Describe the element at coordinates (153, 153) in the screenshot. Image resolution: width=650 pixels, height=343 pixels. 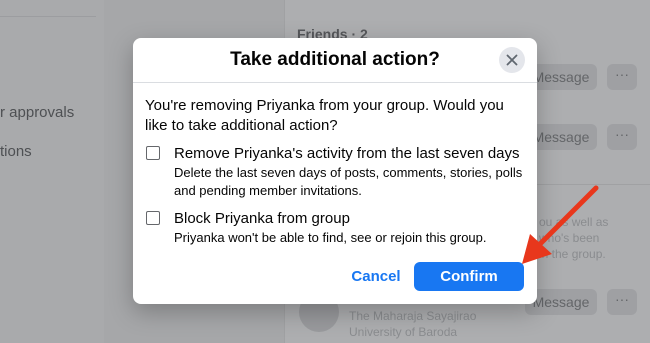
I see `remove-activity-checkbox` at that location.